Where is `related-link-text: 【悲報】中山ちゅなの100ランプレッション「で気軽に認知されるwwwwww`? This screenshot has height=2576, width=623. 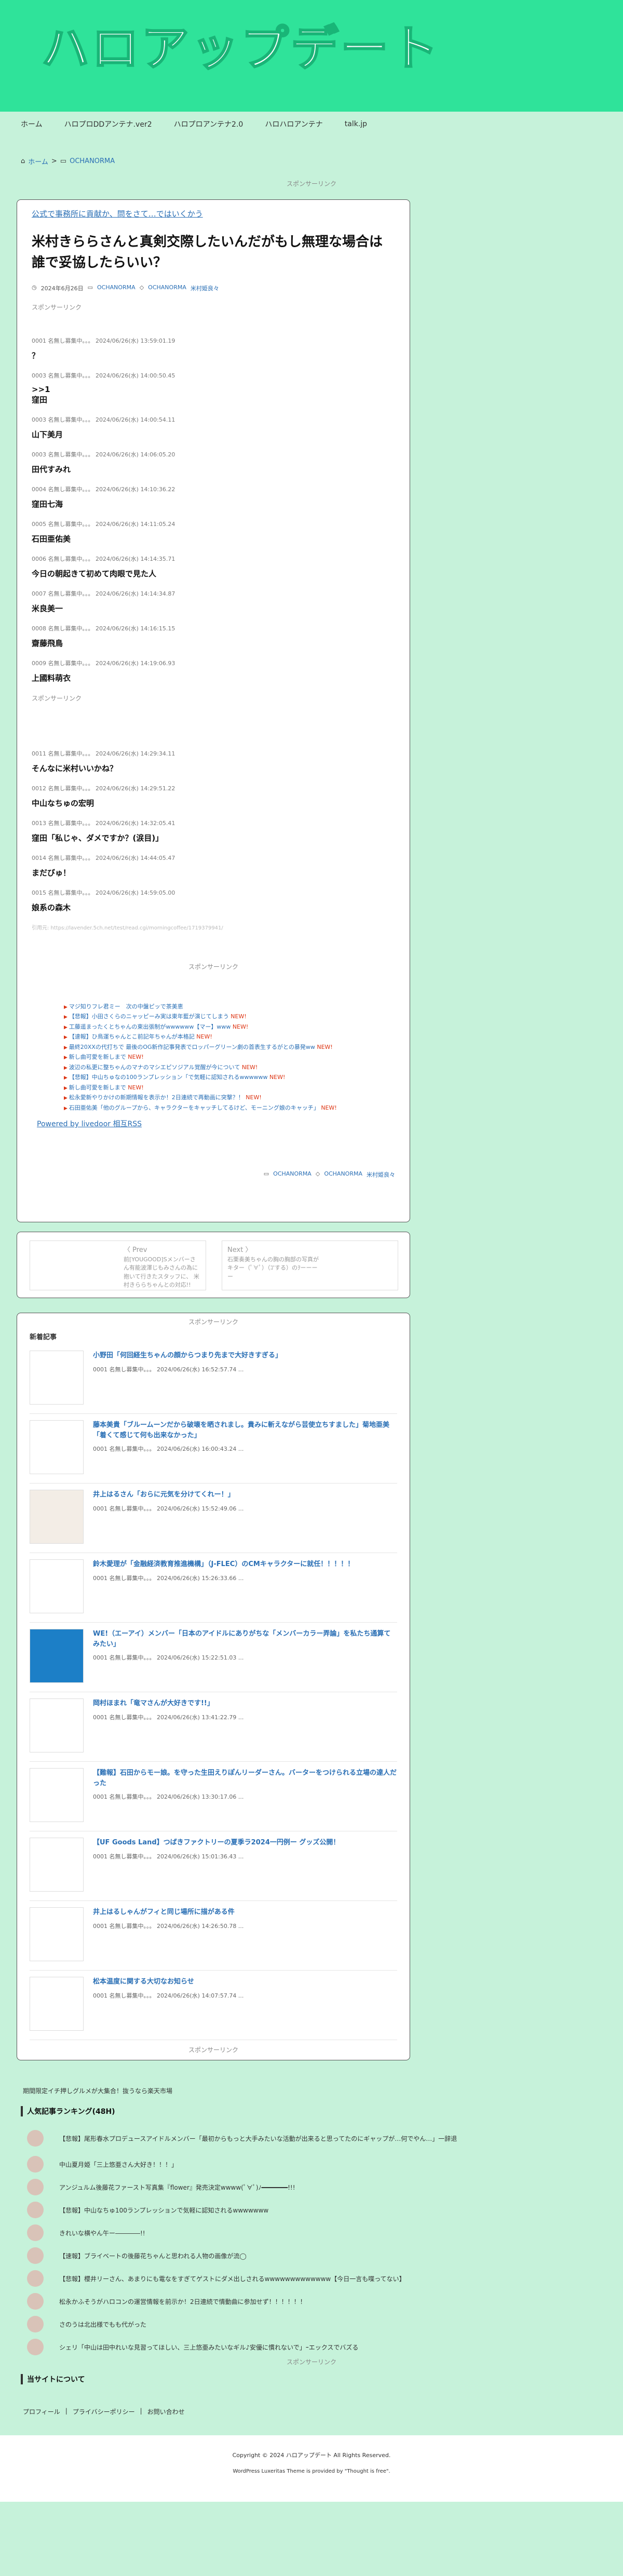
related-link-text: 【悲報】中山ちゅなの100ランプレッション「で気軽に認知されるwwwwww is located at coordinates (168, 1077).